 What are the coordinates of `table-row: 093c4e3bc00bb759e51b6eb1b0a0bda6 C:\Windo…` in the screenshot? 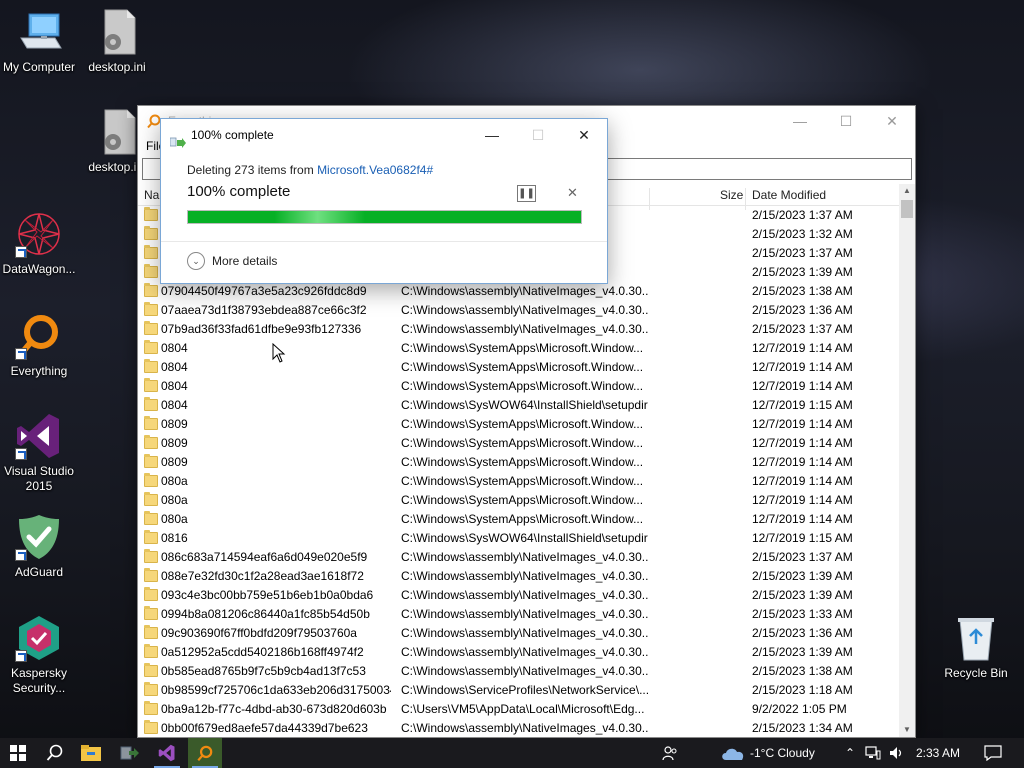 It's located at (518, 595).